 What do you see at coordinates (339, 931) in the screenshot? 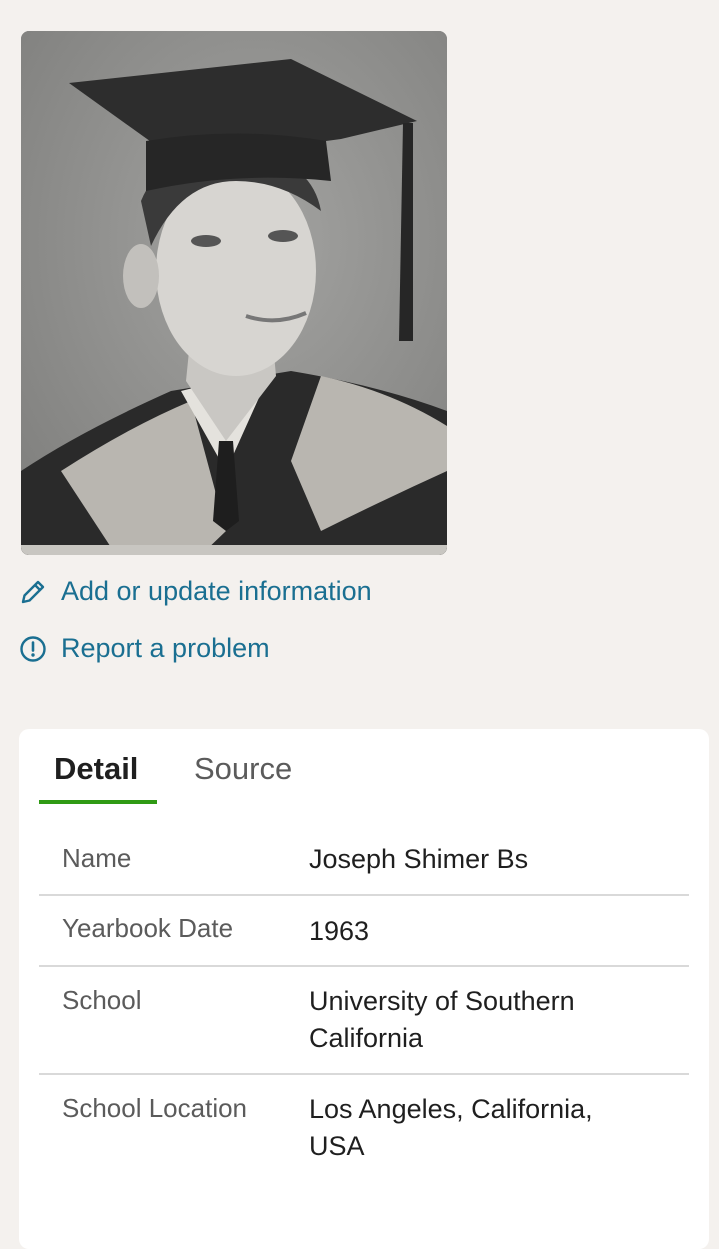
I see `detail-value: 1963` at bounding box center [339, 931].